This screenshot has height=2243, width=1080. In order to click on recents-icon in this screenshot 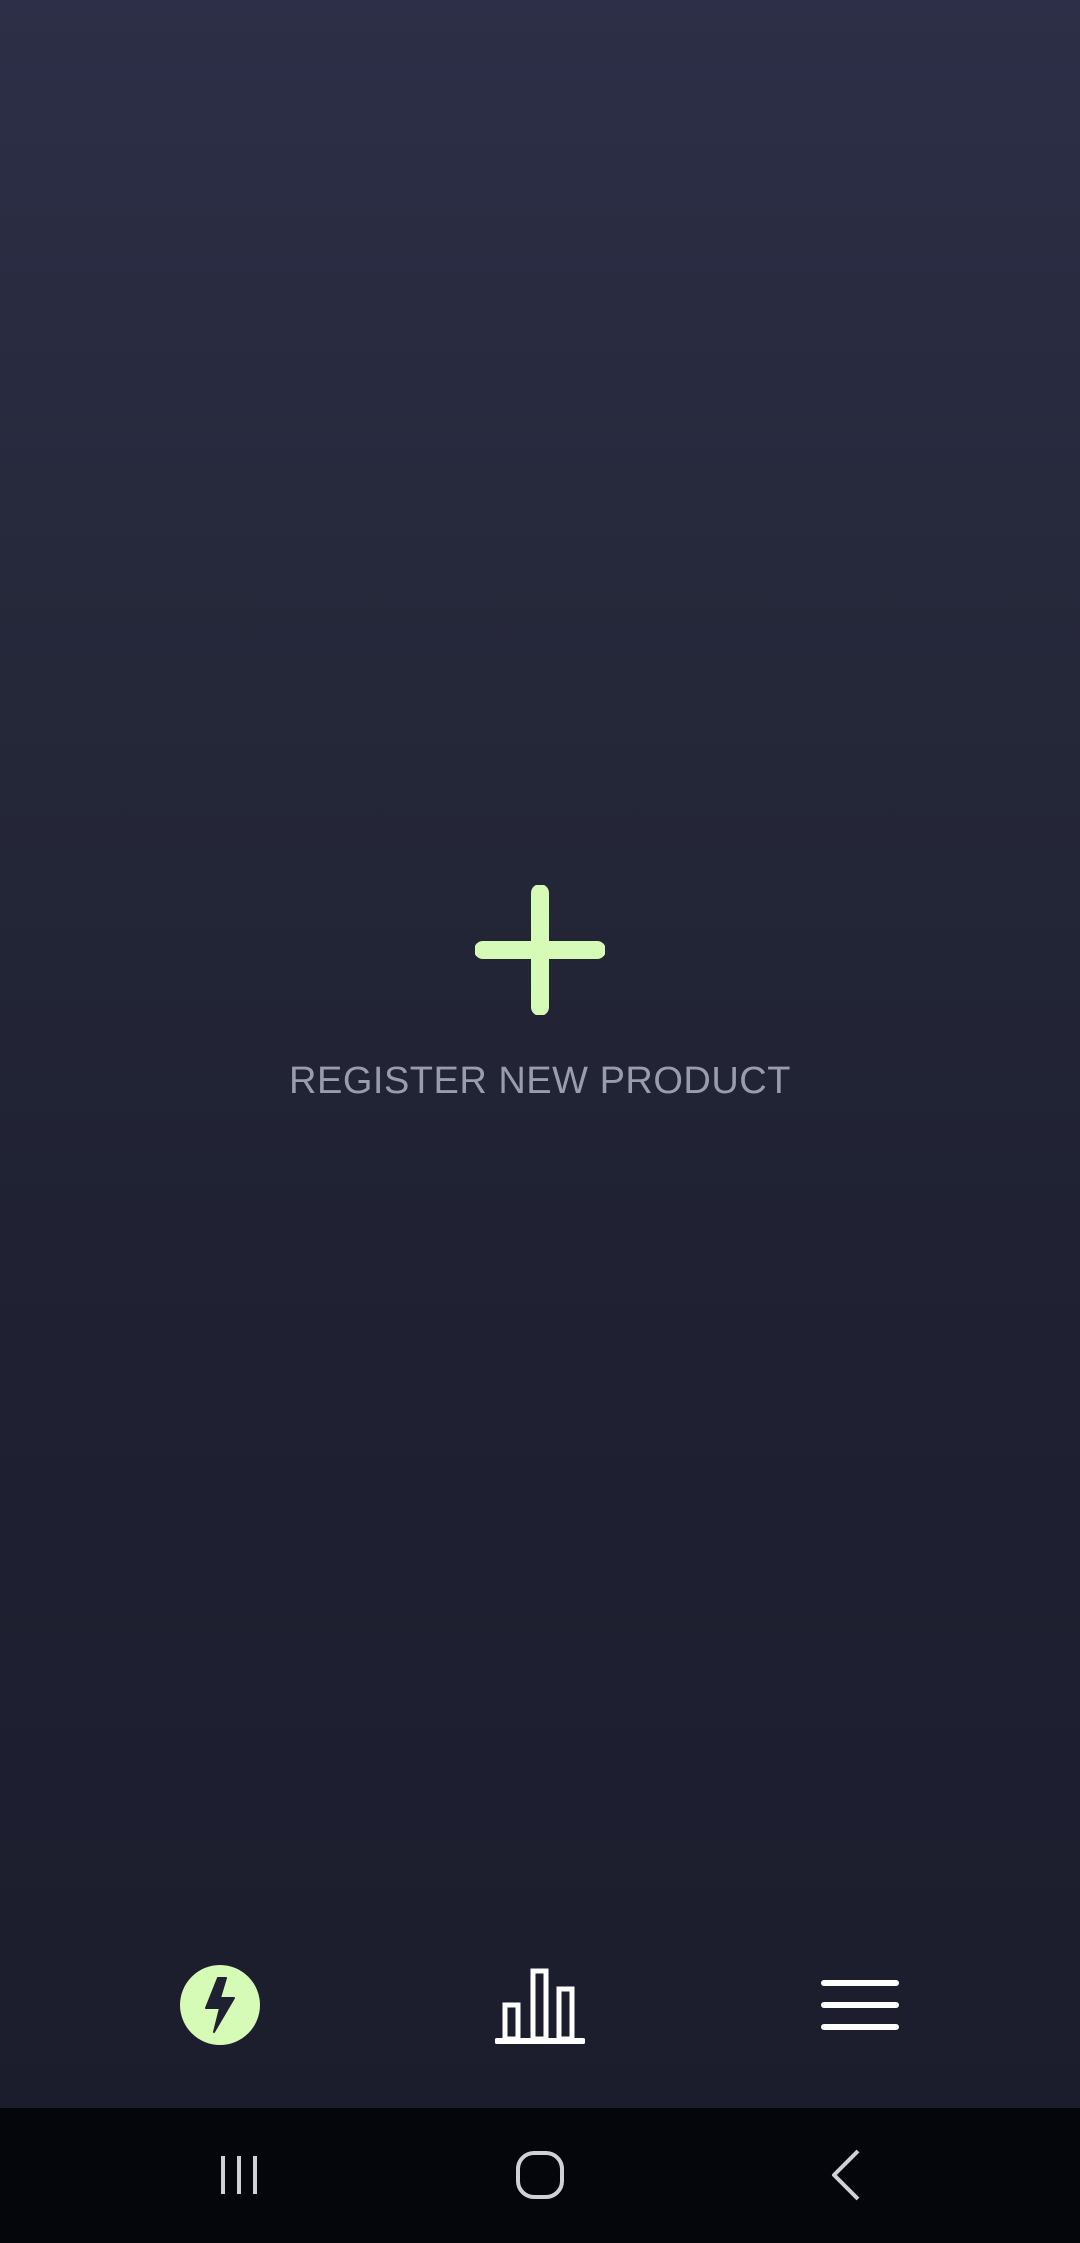, I will do `click(239, 2175)`.